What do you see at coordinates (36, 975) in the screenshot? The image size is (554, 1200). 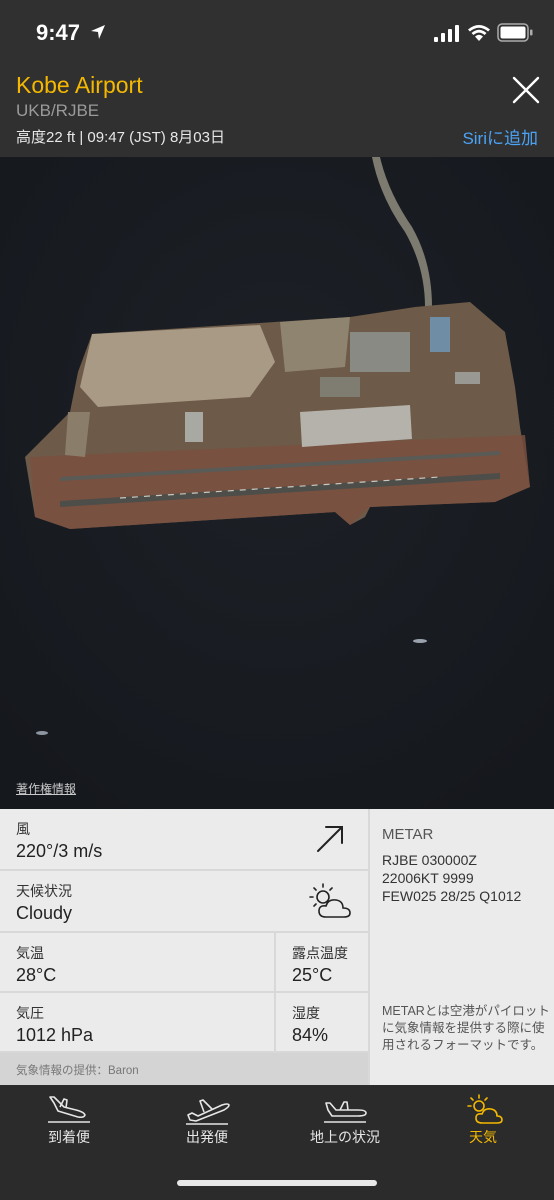 I see `temperature-value: 28°C` at bounding box center [36, 975].